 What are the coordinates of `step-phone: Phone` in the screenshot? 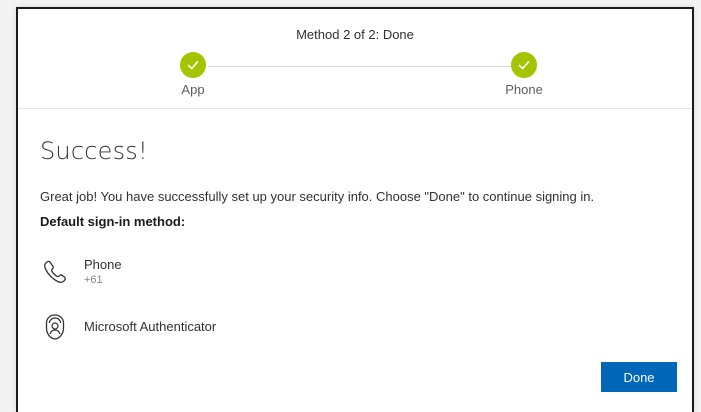 It's located at (524, 74).